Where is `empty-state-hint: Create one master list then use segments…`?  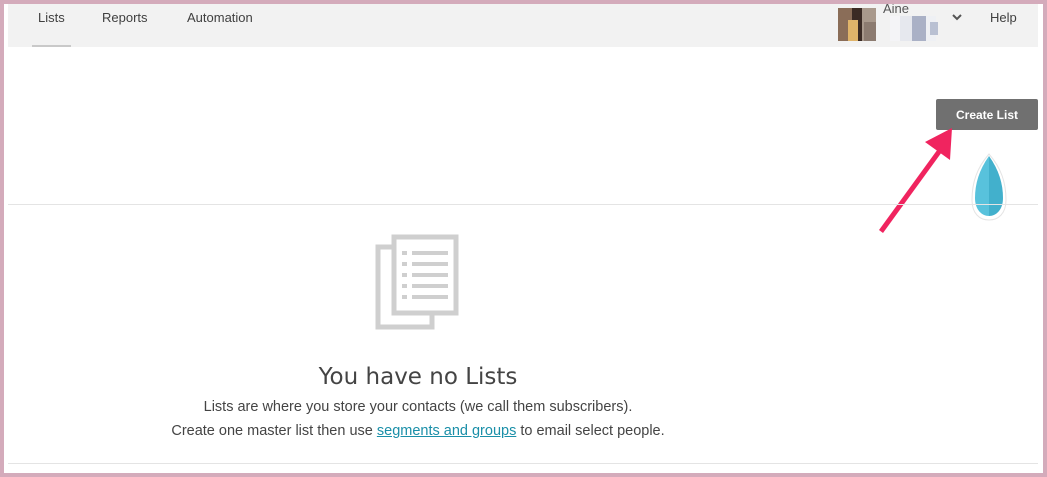
empty-state-hint: Create one master list then use segments… is located at coordinates (418, 431).